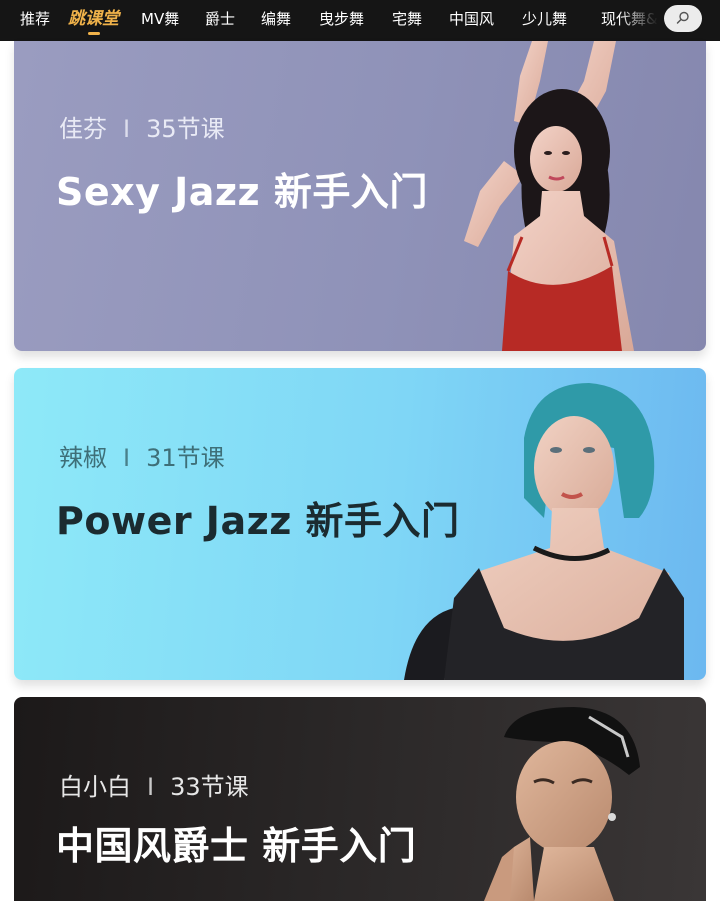 The width and height of the screenshot is (720, 901). What do you see at coordinates (95, 787) in the screenshot?
I see `teacher-name: 白小白` at bounding box center [95, 787].